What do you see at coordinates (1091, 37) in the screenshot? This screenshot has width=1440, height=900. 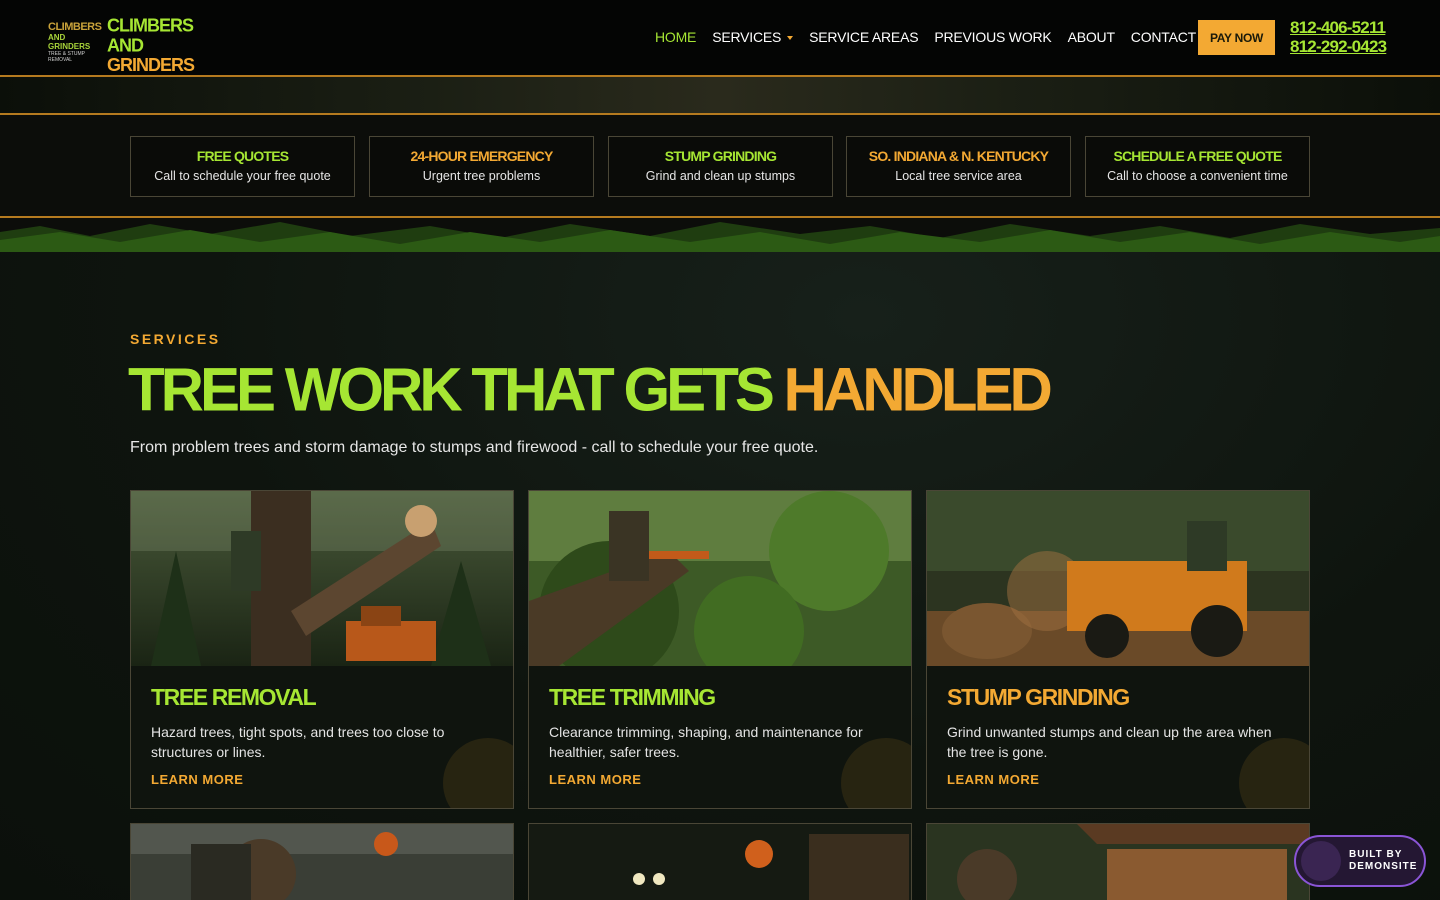 I see `nav-about: ABOUT` at bounding box center [1091, 37].